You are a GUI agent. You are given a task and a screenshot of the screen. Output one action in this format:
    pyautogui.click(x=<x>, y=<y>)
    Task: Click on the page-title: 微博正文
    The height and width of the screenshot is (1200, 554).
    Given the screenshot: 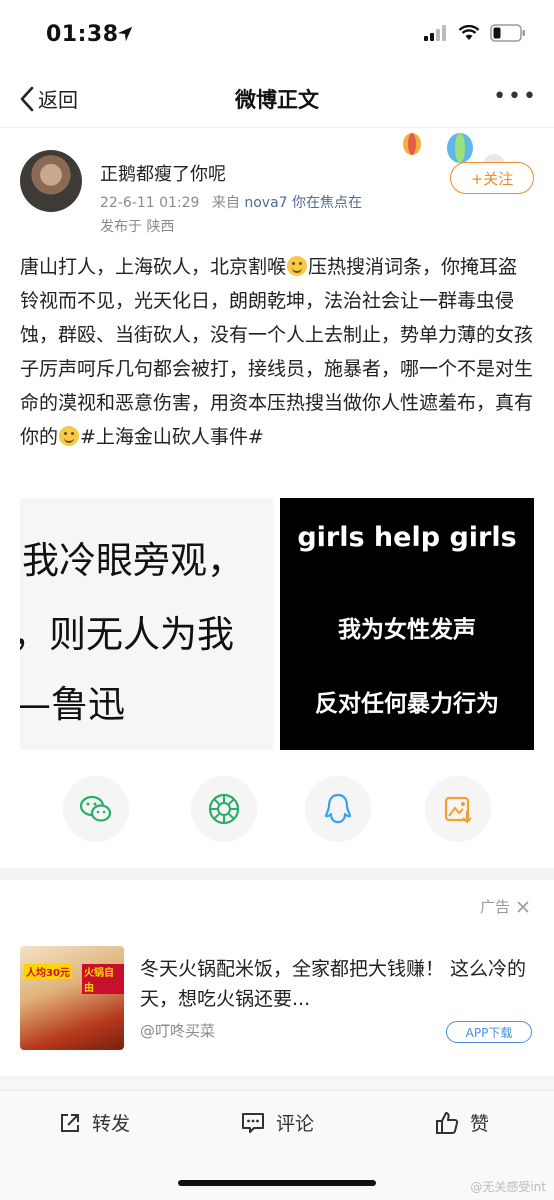 What is the action you would take?
    pyautogui.click(x=277, y=100)
    